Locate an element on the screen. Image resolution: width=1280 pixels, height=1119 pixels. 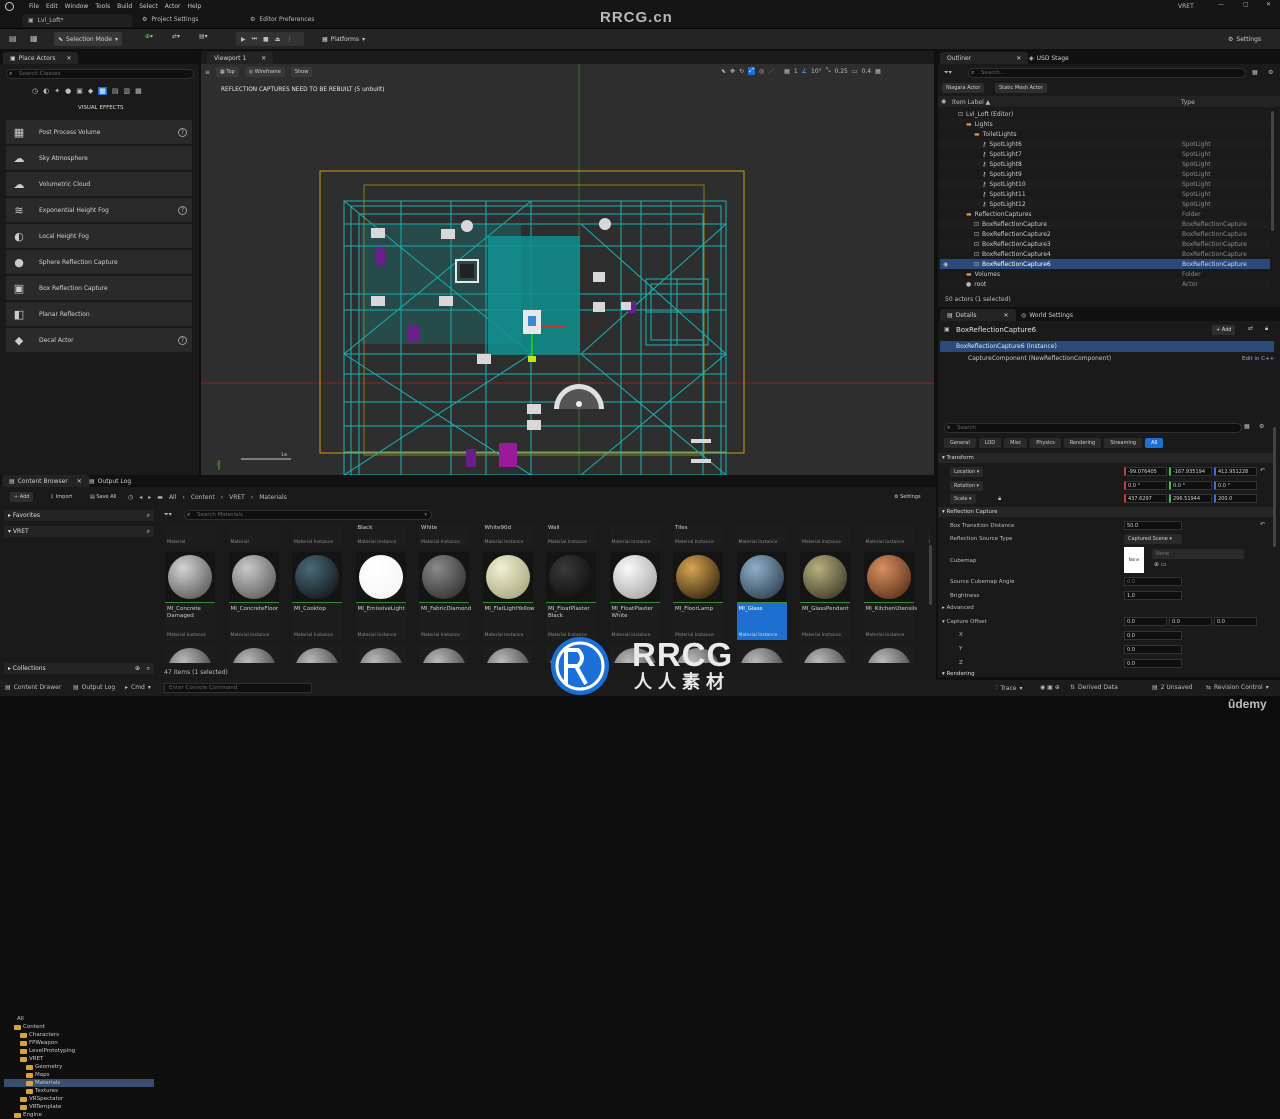
lock-icon: 🔒︎ is located at coordinates (1266, 329).